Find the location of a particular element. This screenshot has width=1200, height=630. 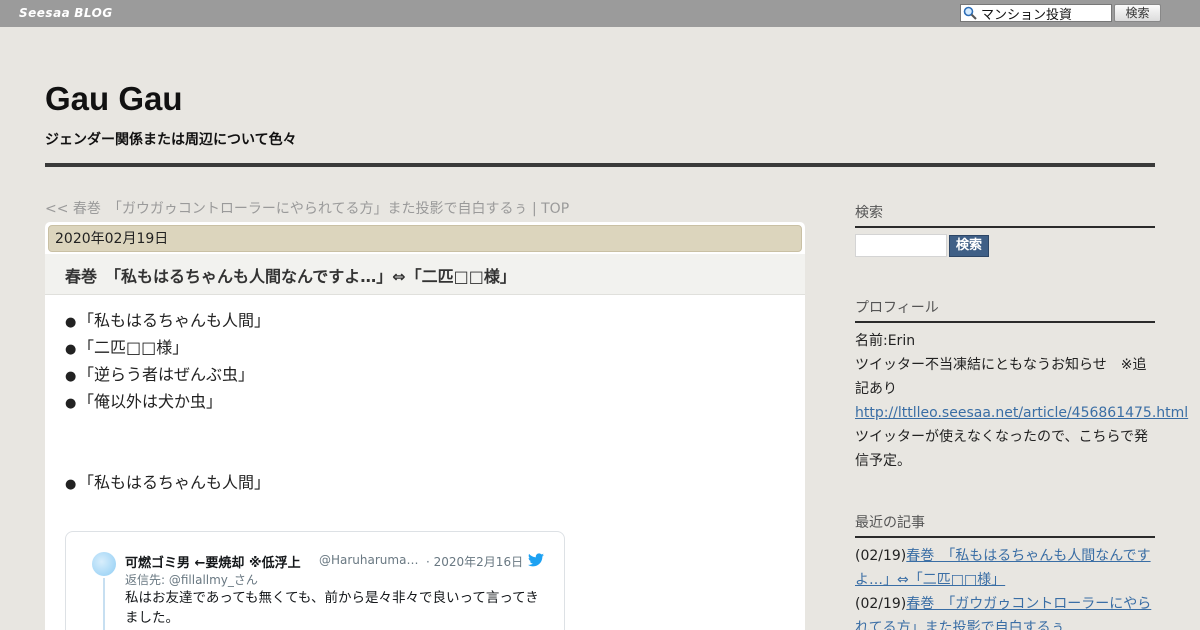

profile-heading: プロフィール is located at coordinates (1005, 310).